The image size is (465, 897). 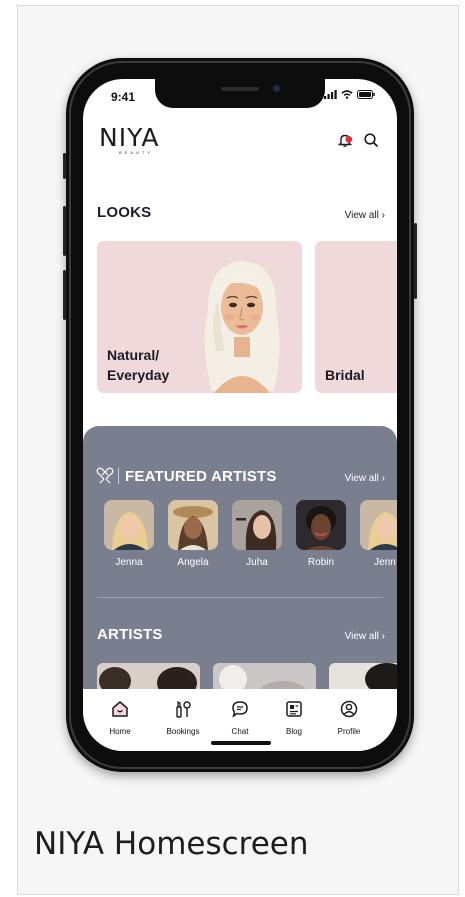 What do you see at coordinates (242, 327) in the screenshot?
I see `woman-illustration` at bounding box center [242, 327].